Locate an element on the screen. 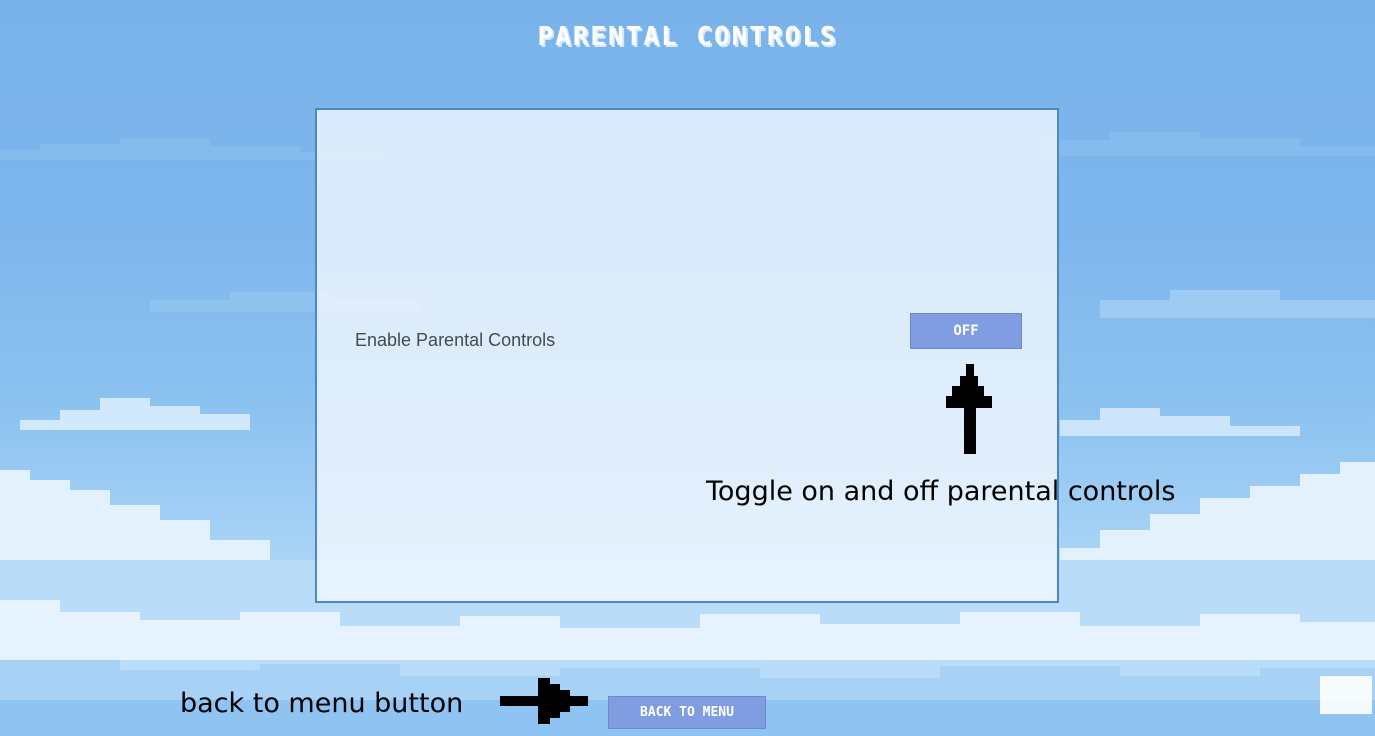  page-title: PARENTAL CONTROLS is located at coordinates (687, 37).